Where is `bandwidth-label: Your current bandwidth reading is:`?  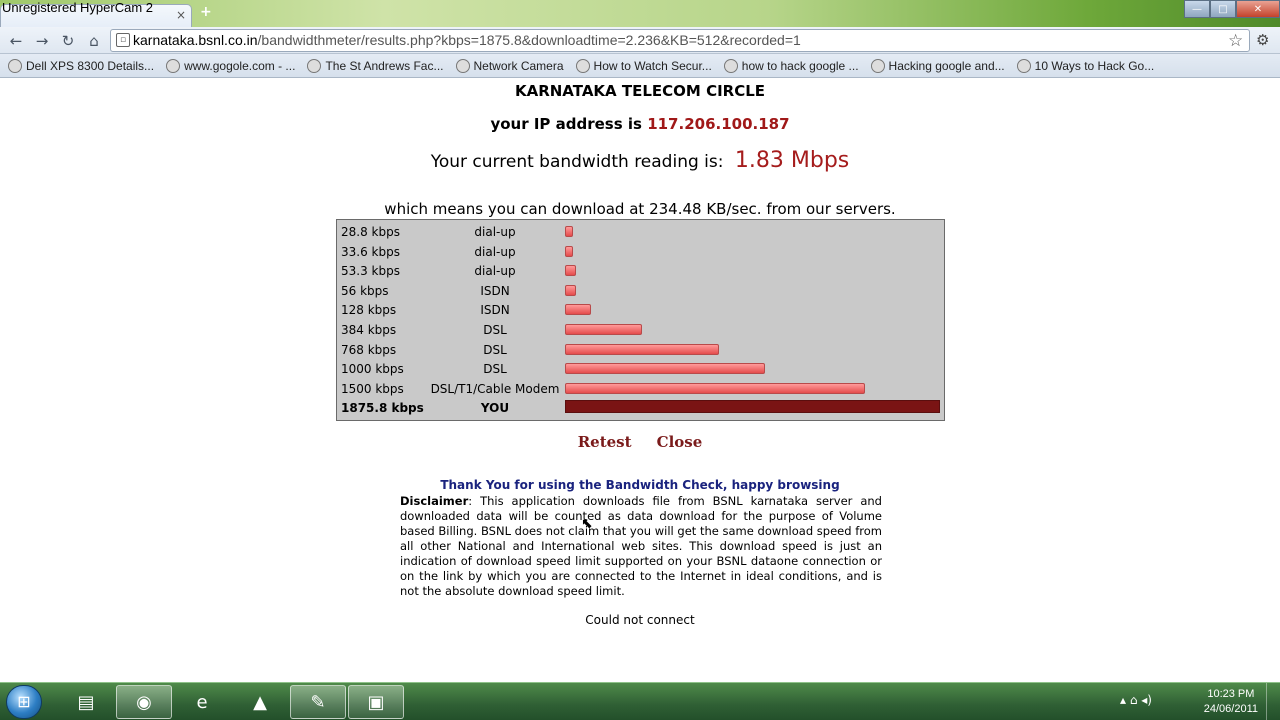
bandwidth-label: Your current bandwidth reading is: is located at coordinates (577, 162).